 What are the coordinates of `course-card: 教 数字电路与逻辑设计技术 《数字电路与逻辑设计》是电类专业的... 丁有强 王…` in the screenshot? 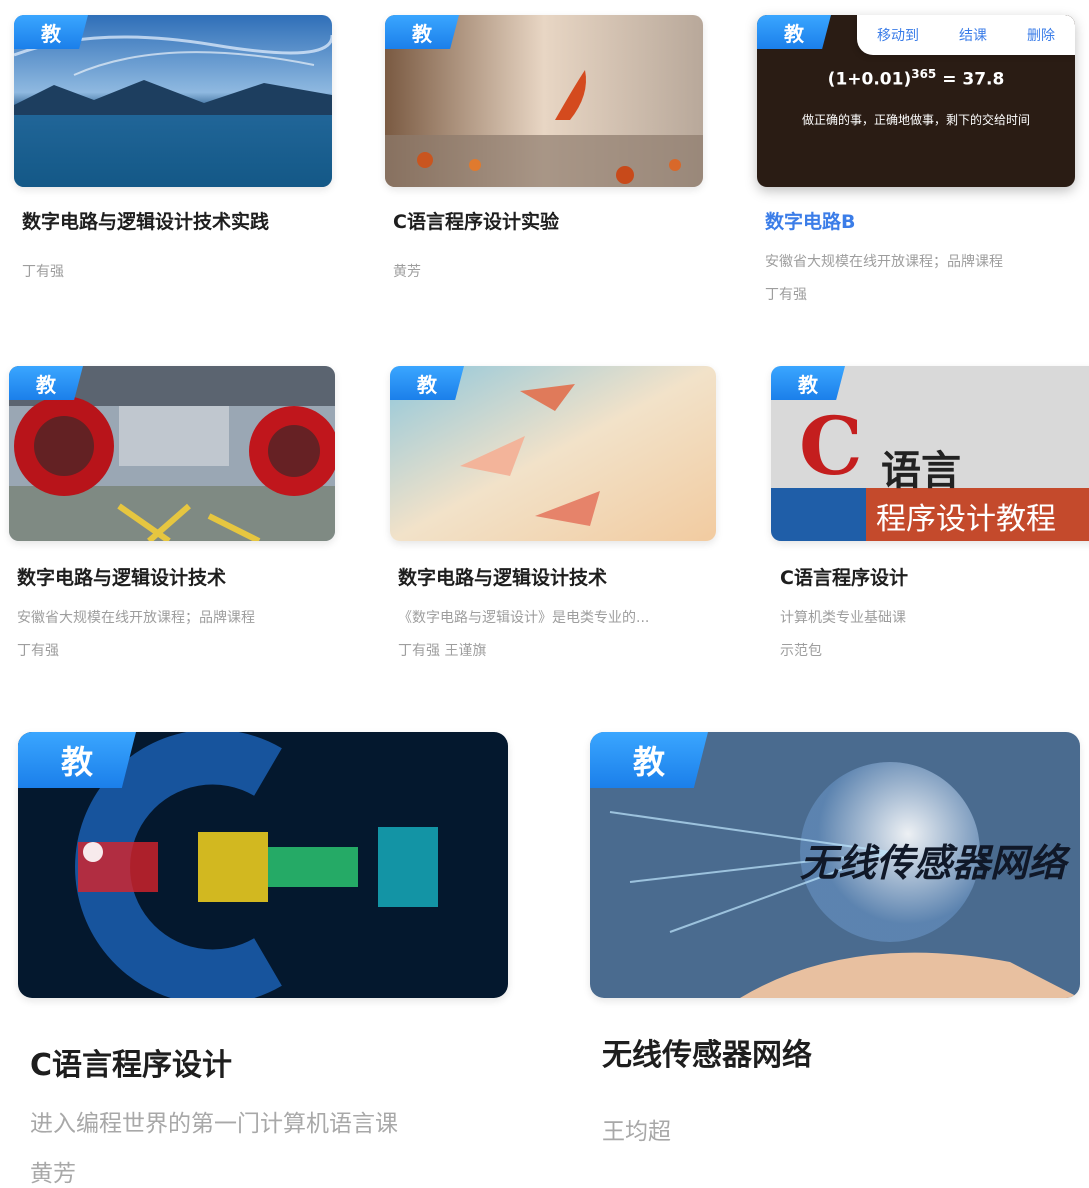 It's located at (552, 515).